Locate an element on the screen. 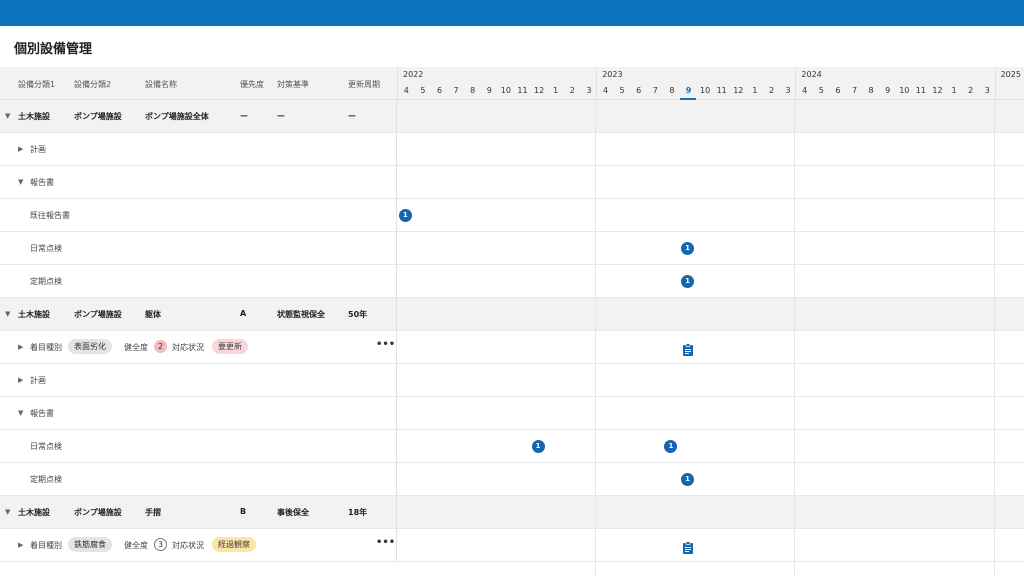 This screenshot has height=576, width=1024. row-left: ▶ 着目種別 表面劣化 健全度 2 対応状況 要更新 ••• is located at coordinates (198, 347).